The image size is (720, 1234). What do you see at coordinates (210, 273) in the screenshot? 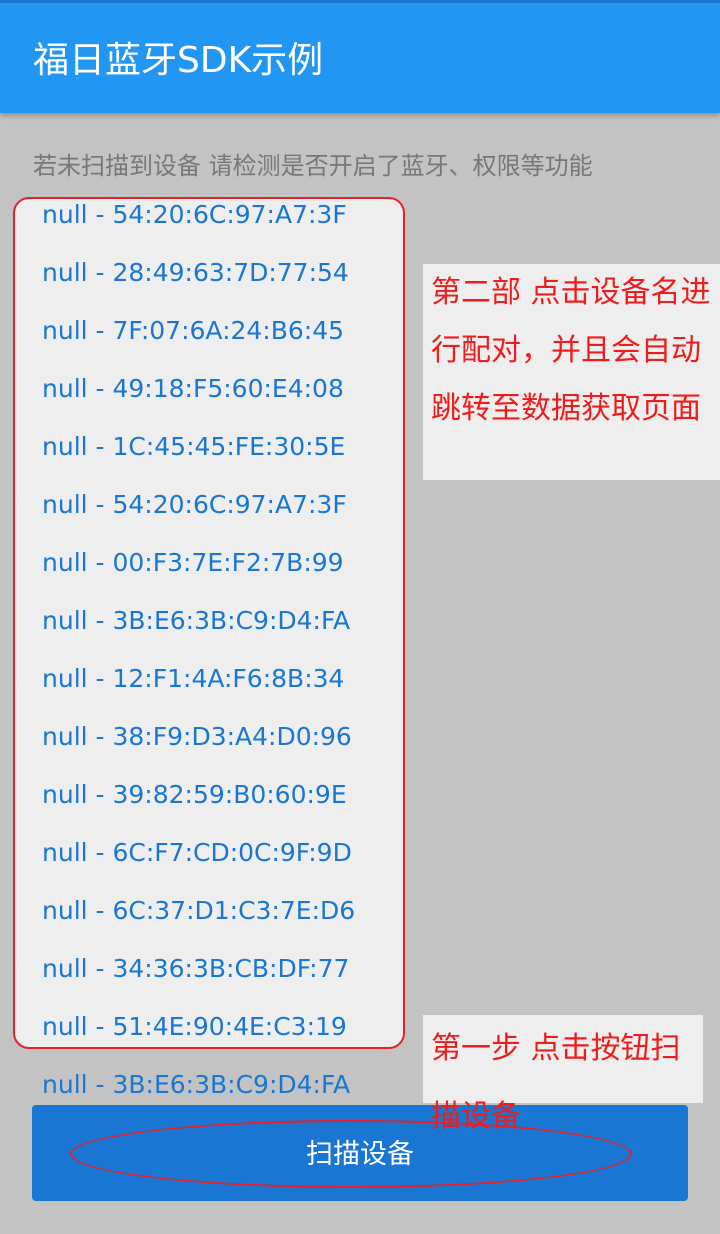
I see `device-list-item: null - 28:49:63:7D:77:54` at bounding box center [210, 273].